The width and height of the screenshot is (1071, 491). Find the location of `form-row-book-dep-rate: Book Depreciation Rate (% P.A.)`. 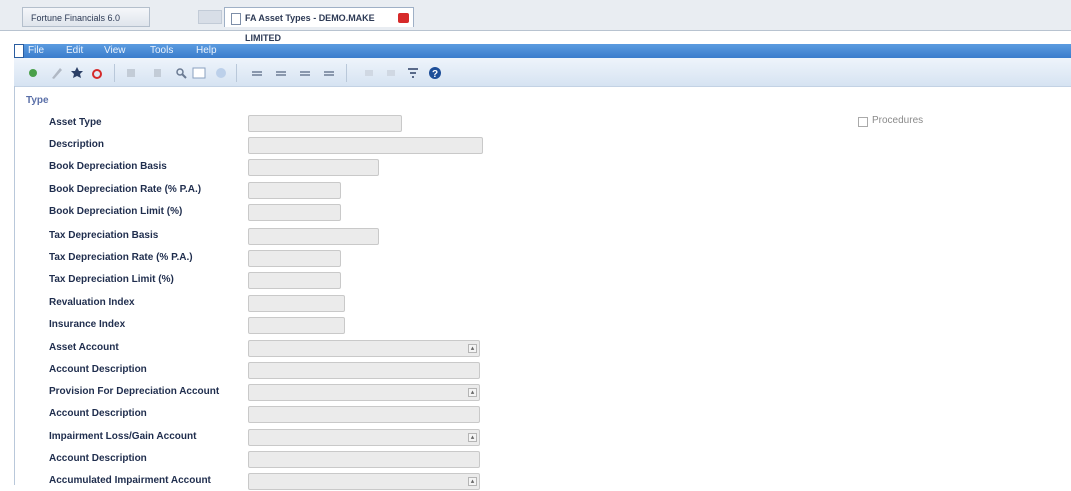

form-row-book-dep-rate: Book Depreciation Rate (% P.A.) is located at coordinates (535, 191).